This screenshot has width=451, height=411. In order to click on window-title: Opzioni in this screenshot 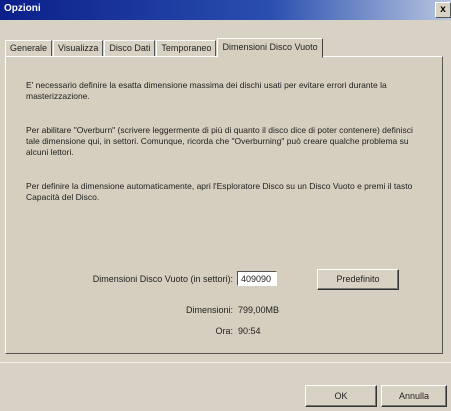, I will do `click(22, 8)`.